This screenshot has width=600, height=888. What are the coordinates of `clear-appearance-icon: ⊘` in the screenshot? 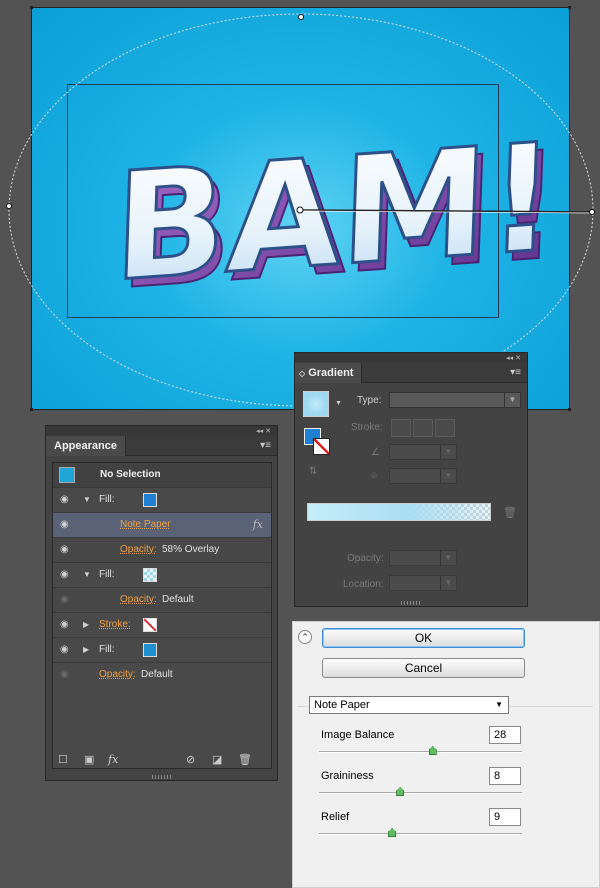 It's located at (190, 759).